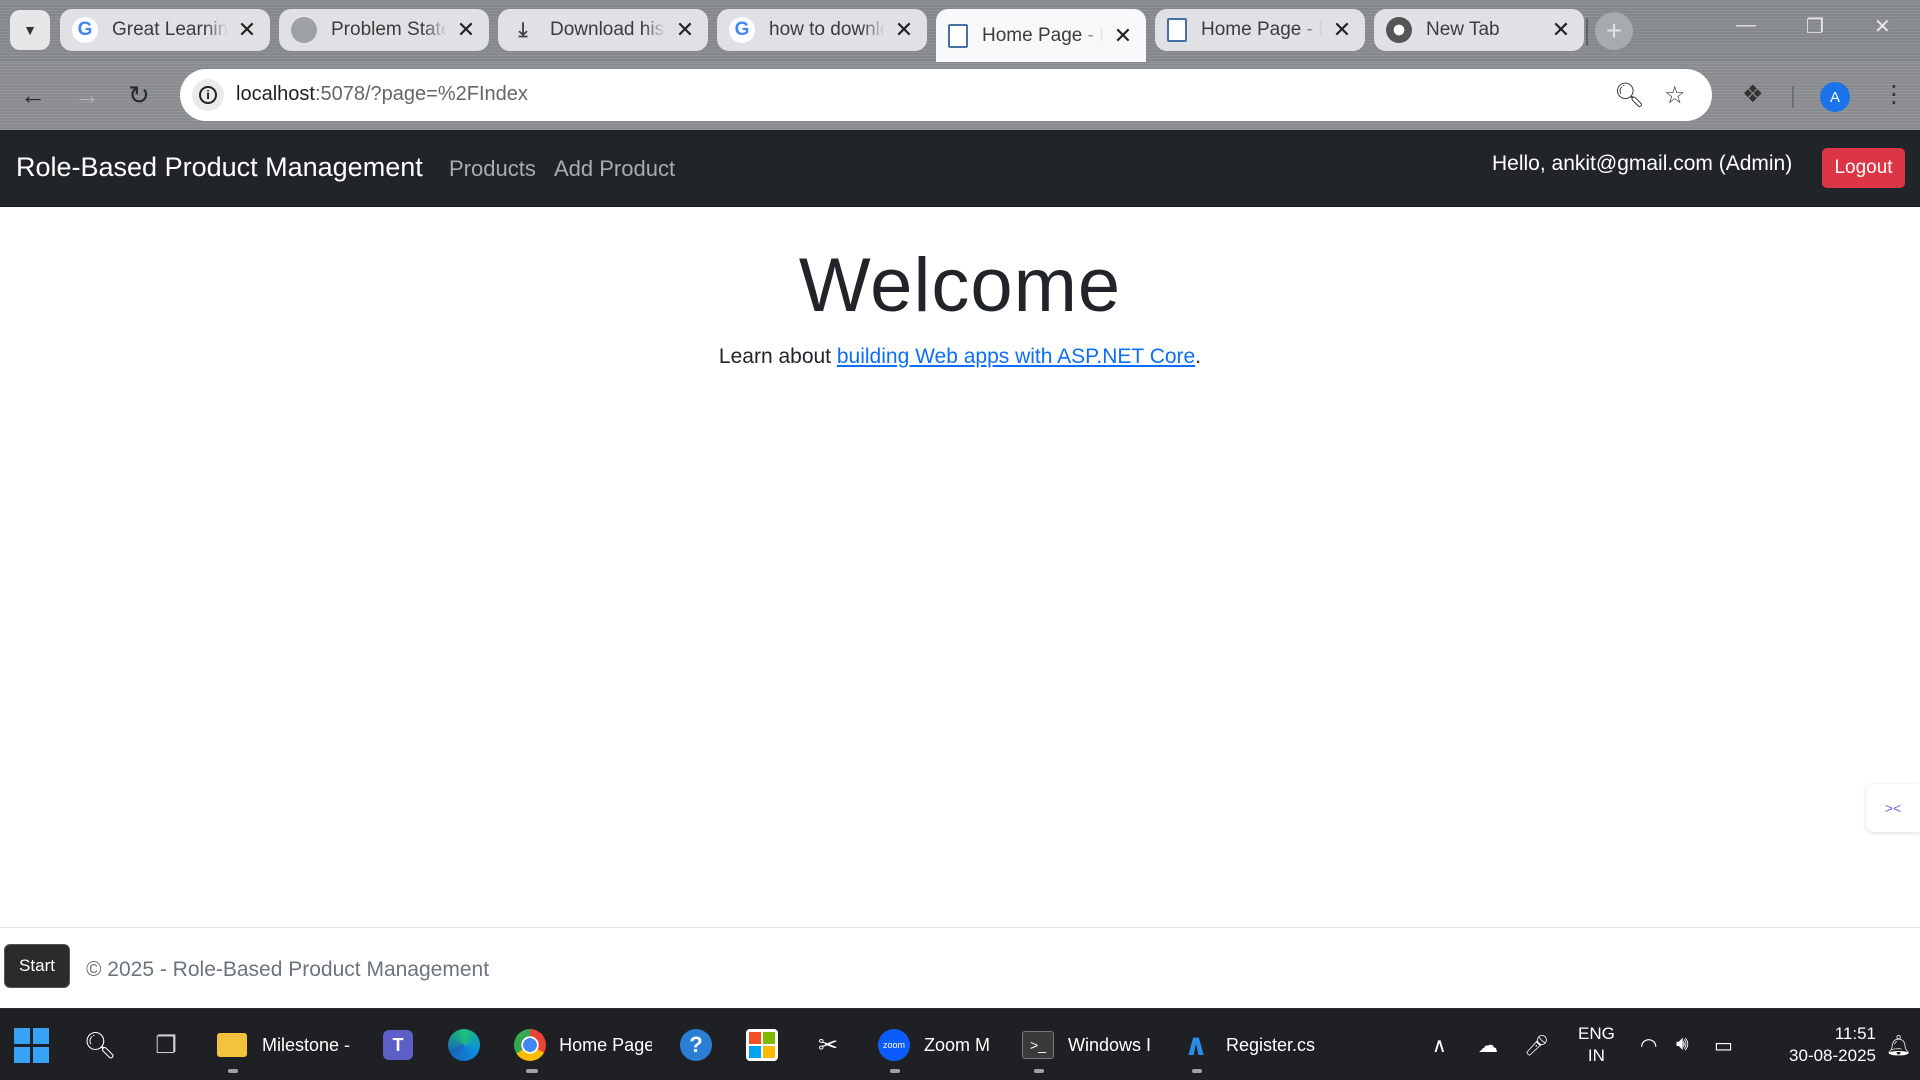  What do you see at coordinates (1196, 1045) in the screenshot?
I see `vscode-icon: ∧` at bounding box center [1196, 1045].